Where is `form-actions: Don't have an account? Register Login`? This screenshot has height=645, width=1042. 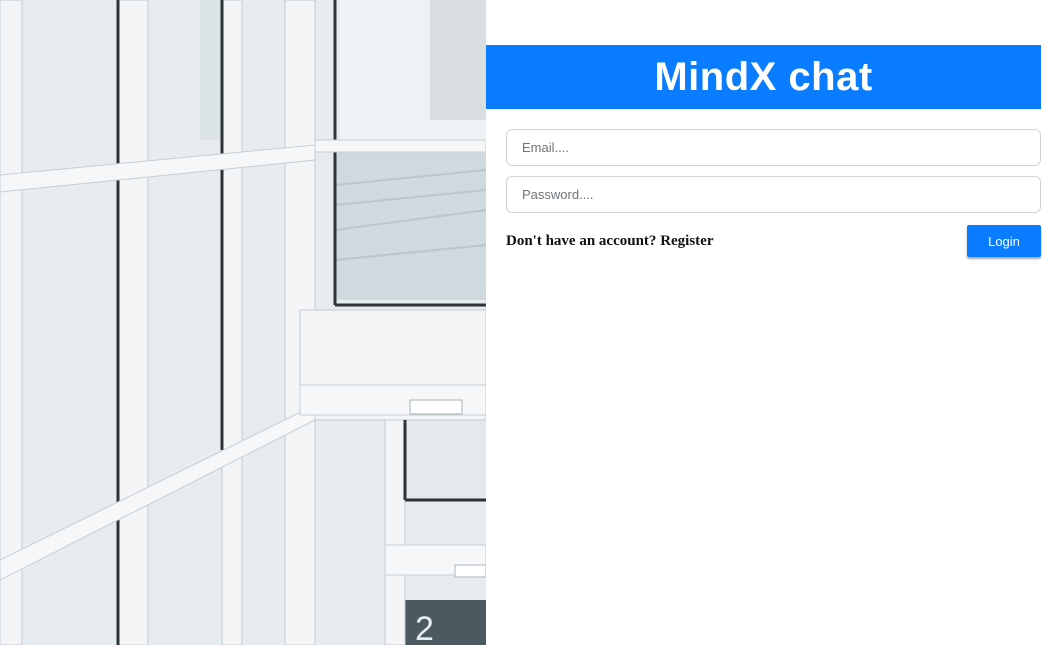
form-actions: Don't have an account? Register Login is located at coordinates (773, 241).